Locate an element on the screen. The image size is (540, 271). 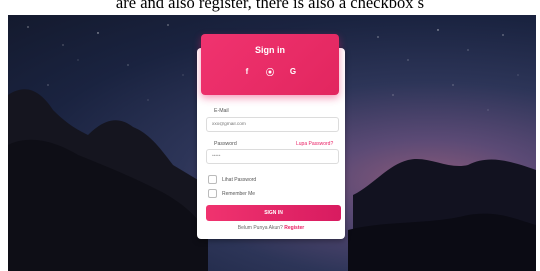
show-password-row: Lihat Password is located at coordinates (232, 179).